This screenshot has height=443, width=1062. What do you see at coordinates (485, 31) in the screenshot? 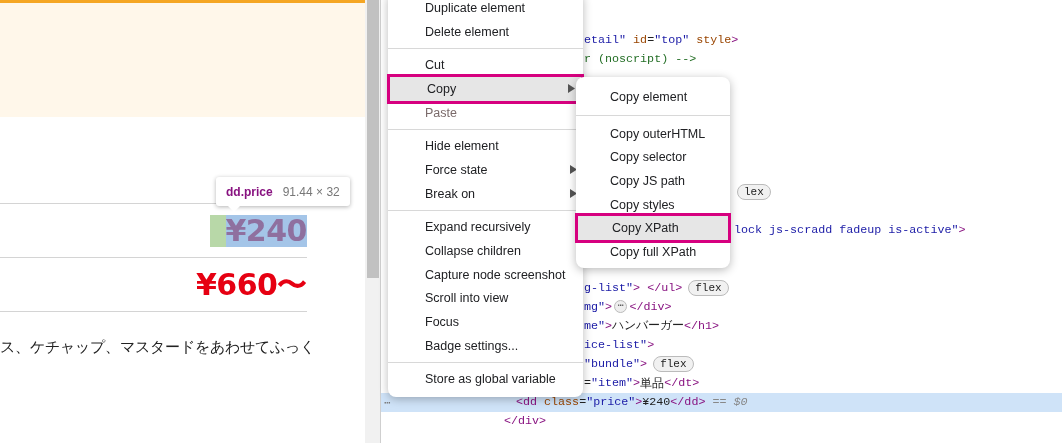
I see `menu-item: Delete element` at bounding box center [485, 31].